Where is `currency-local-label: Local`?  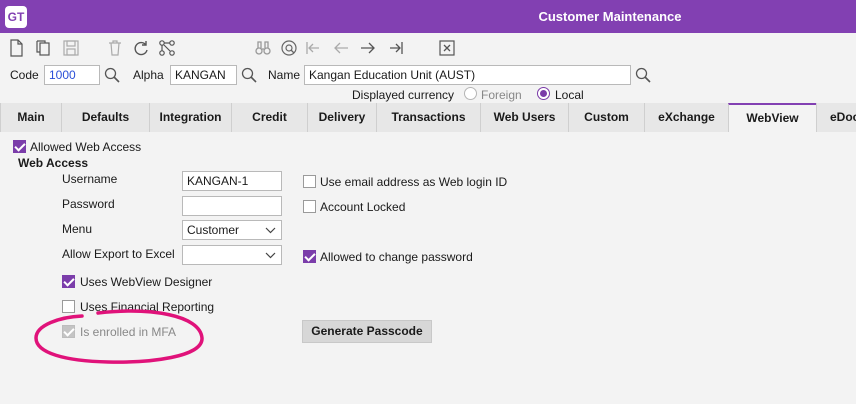
currency-local-label: Local is located at coordinates (569, 95).